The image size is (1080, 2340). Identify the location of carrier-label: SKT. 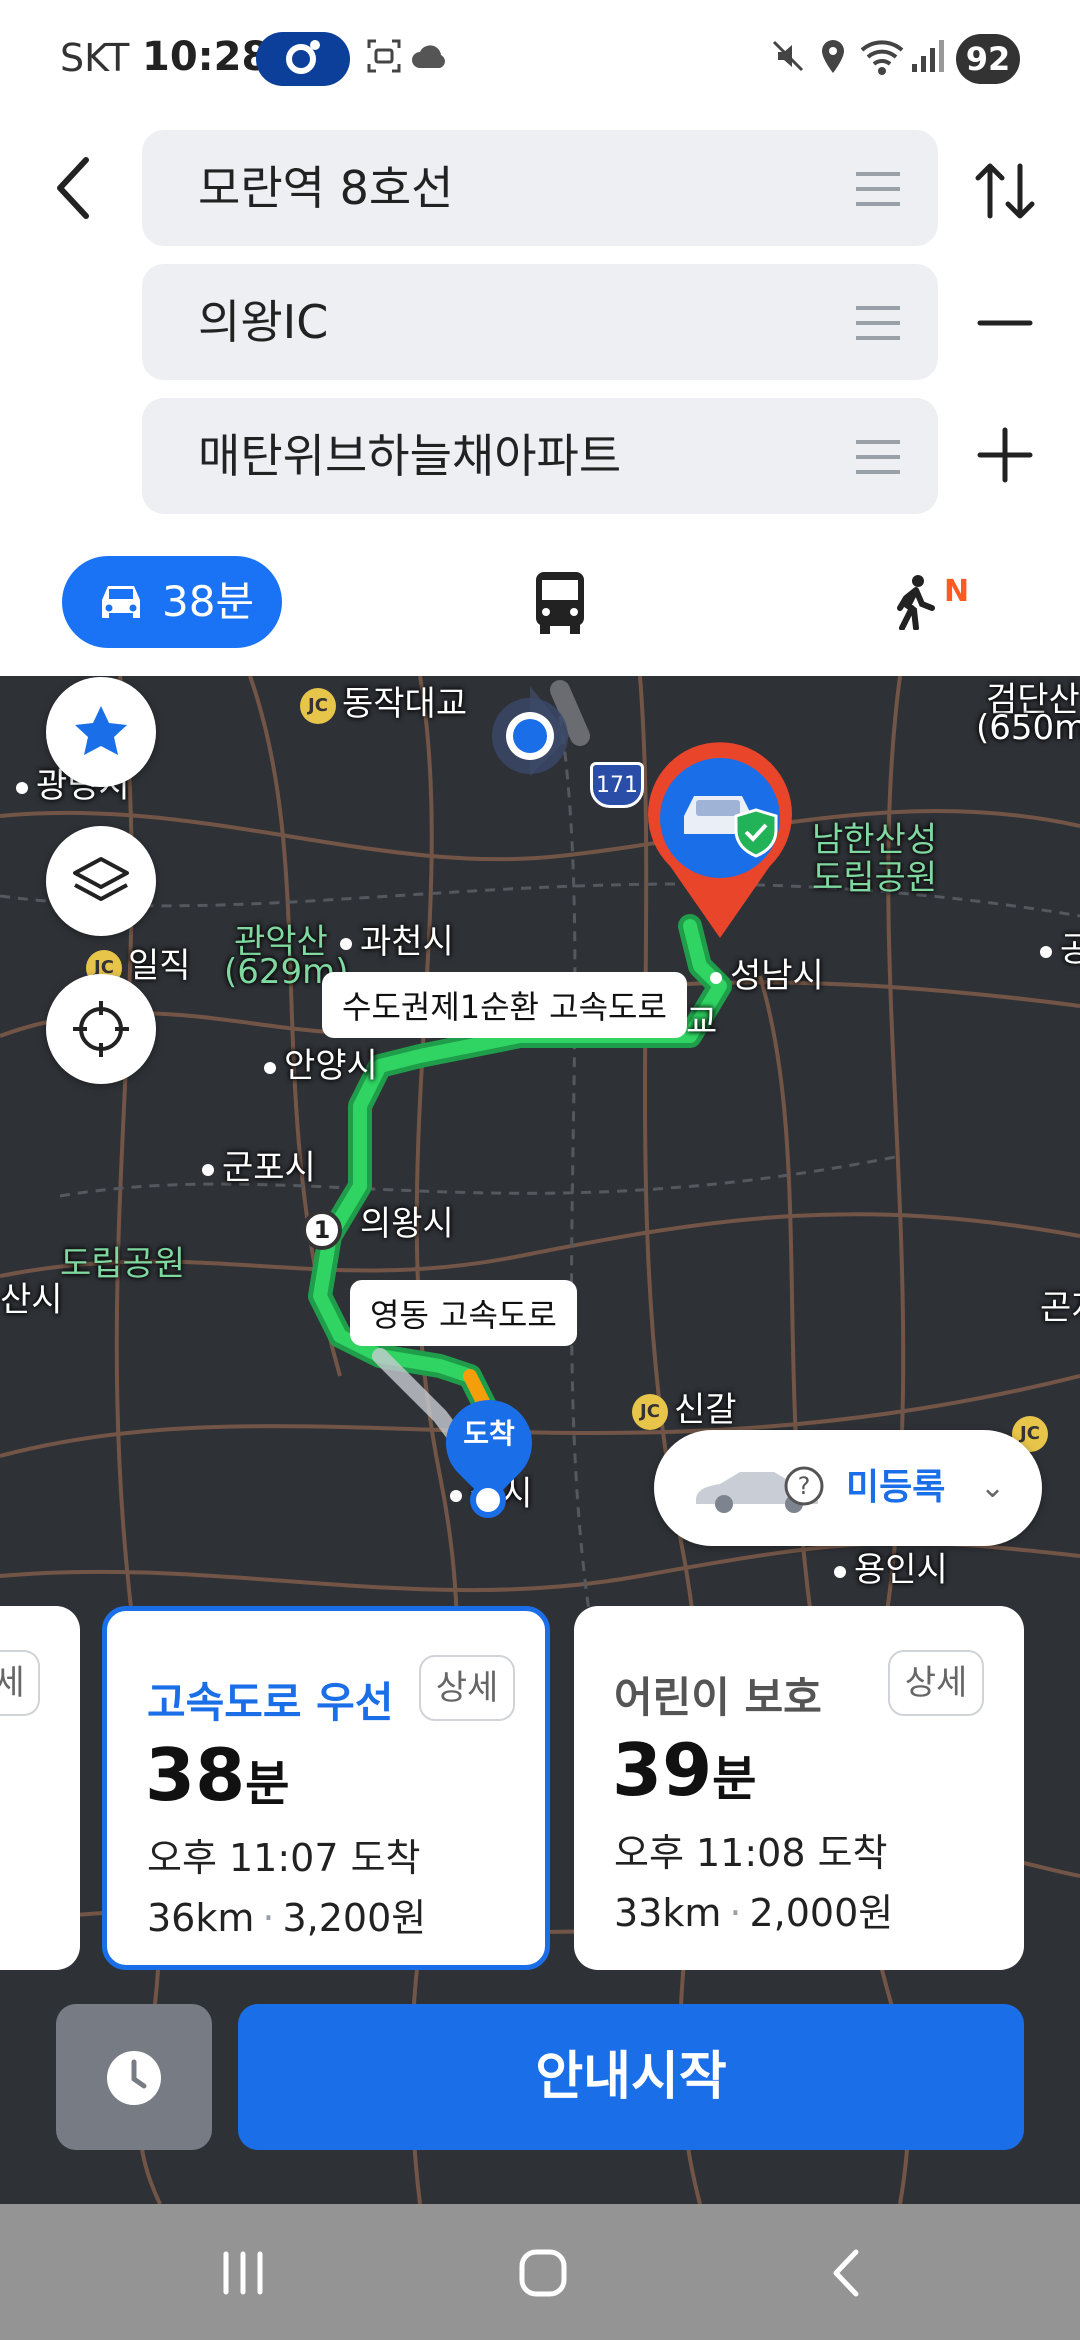
(95, 58).